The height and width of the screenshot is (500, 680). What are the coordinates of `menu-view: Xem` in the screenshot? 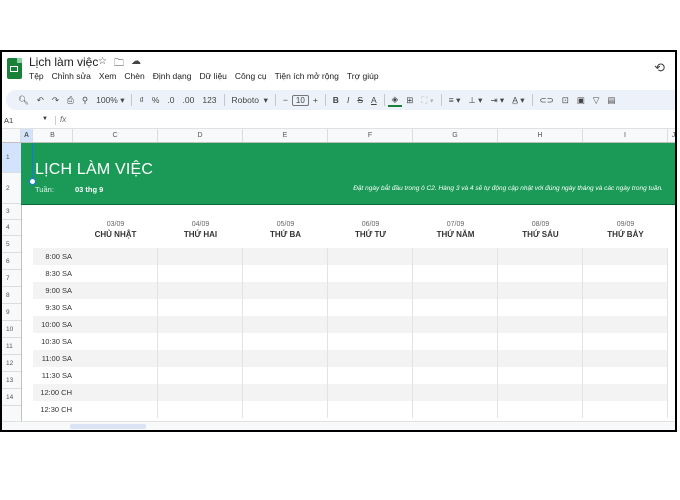 It's located at (107, 76).